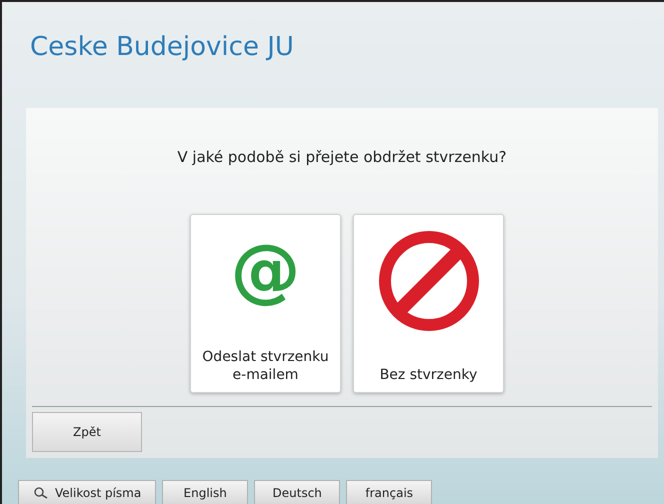 Image resolution: width=664 pixels, height=504 pixels. I want to click on app-title: Ceske Budejovice JU, so click(162, 47).